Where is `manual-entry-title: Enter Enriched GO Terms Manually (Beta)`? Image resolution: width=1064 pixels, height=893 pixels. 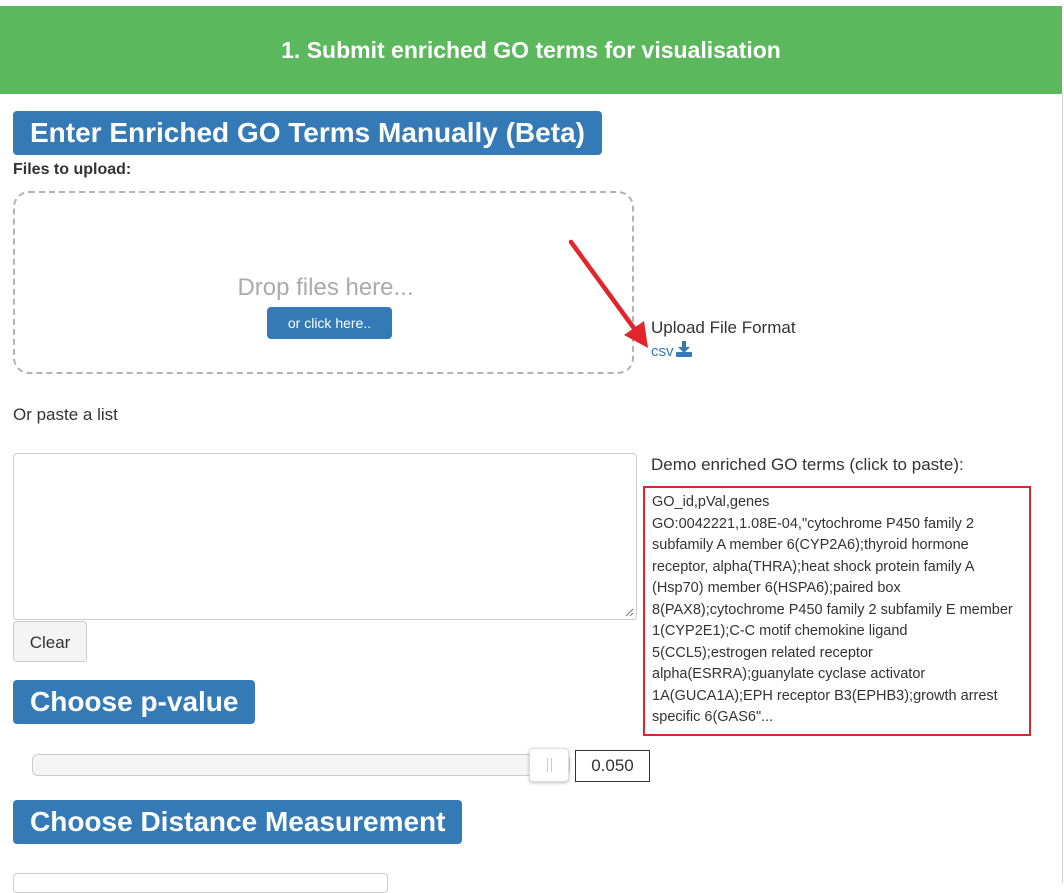 manual-entry-title: Enter Enriched GO Terms Manually (Beta) is located at coordinates (307, 133).